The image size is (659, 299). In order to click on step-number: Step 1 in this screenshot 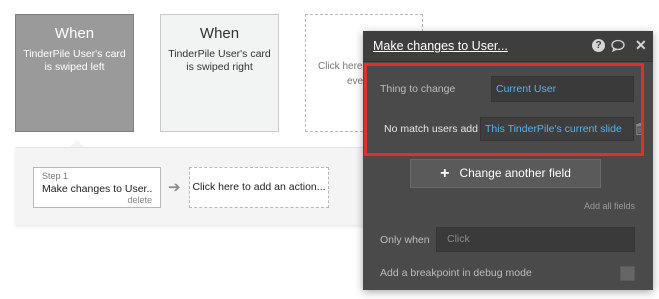, I will do `click(55, 176)`.